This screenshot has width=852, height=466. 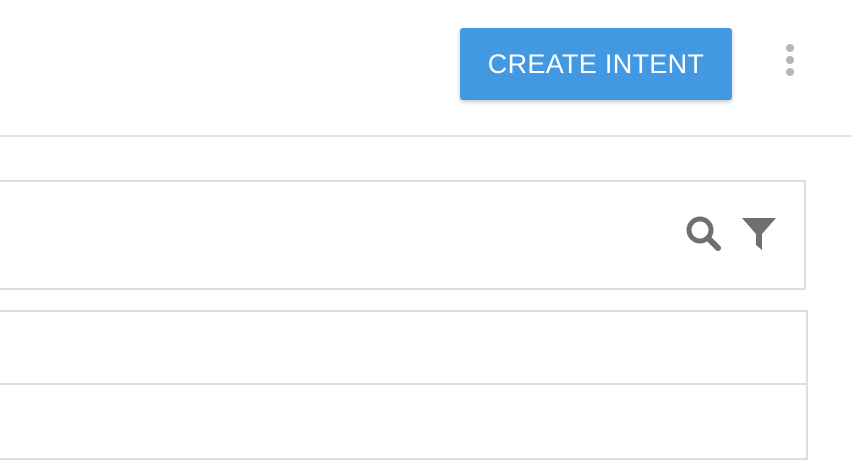 I want to click on search-icon, so click(x=704, y=234).